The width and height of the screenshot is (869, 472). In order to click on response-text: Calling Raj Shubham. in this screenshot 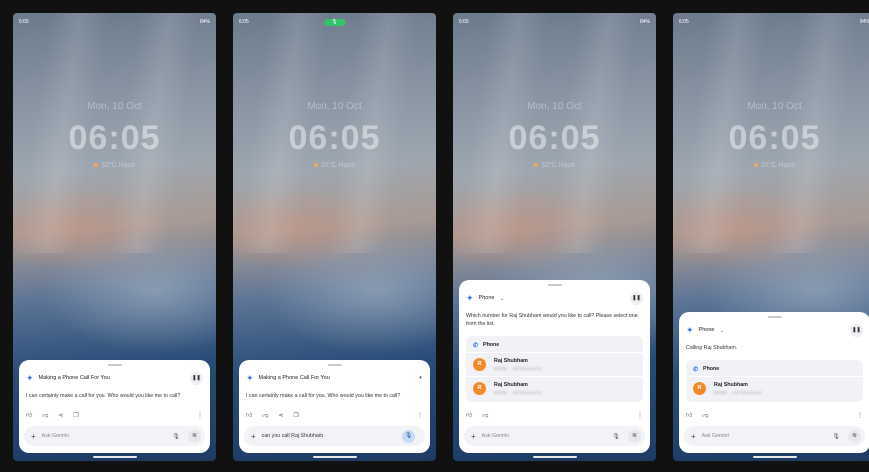, I will do `click(712, 348)`.